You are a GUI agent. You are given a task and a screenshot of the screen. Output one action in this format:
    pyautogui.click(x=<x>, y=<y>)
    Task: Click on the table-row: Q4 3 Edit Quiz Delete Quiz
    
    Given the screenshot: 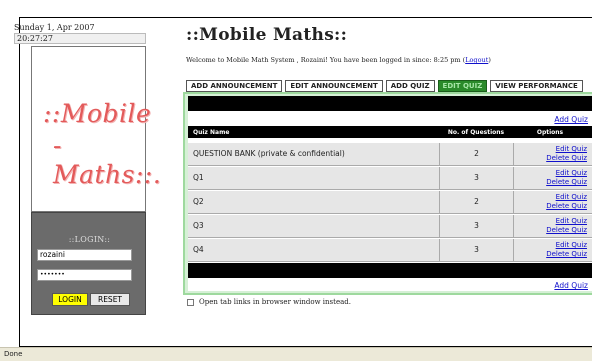 What is the action you would take?
    pyautogui.click(x=390, y=250)
    